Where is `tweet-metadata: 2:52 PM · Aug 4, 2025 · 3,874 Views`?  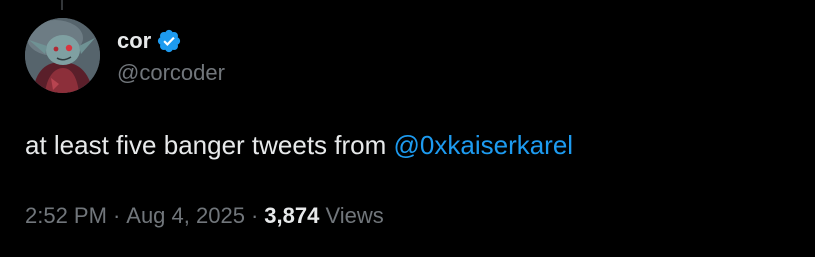 tweet-metadata: 2:52 PM · Aug 4, 2025 · 3,874 Views is located at coordinates (204, 216).